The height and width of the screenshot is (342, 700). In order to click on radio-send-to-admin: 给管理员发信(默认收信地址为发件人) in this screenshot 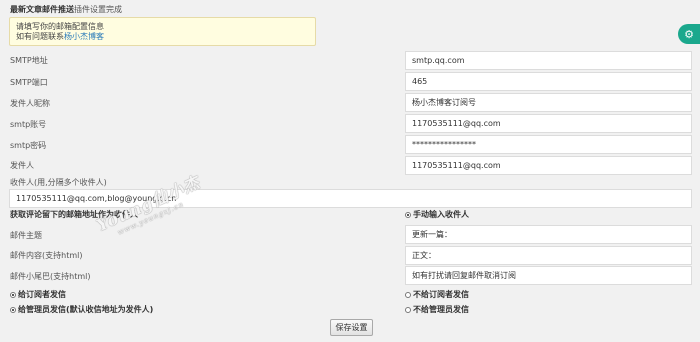, I will do `click(81, 310)`.